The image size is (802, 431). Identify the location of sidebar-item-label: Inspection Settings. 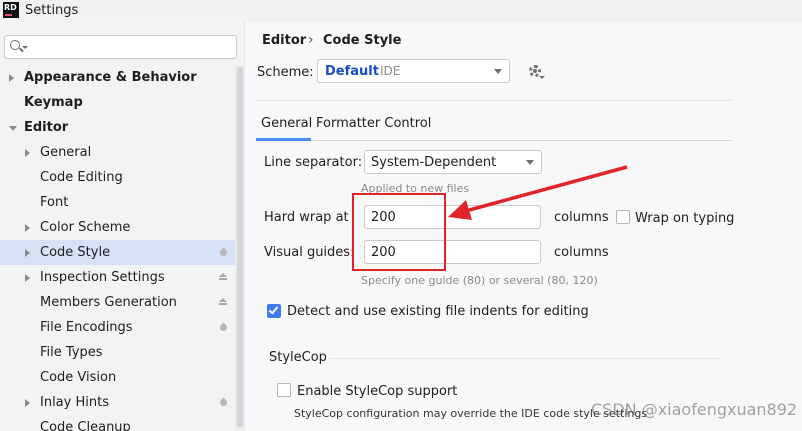
(102, 277).